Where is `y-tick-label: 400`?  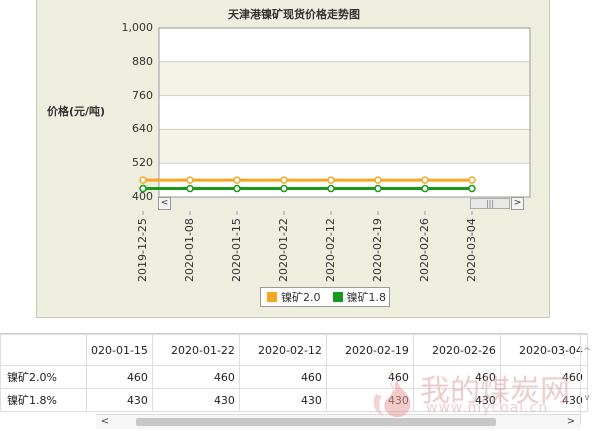 y-tick-label: 400 is located at coordinates (142, 196).